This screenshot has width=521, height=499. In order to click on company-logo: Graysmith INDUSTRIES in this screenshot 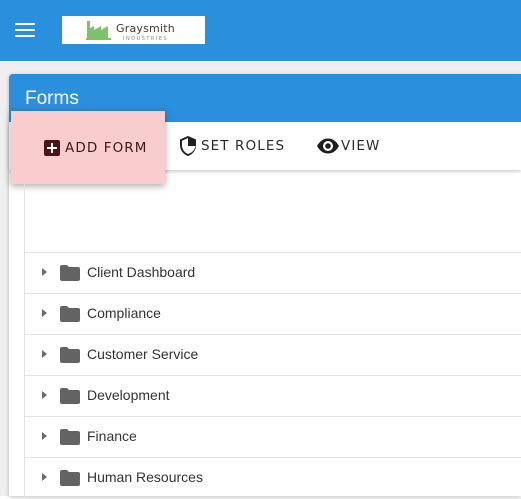, I will do `click(133, 30)`.